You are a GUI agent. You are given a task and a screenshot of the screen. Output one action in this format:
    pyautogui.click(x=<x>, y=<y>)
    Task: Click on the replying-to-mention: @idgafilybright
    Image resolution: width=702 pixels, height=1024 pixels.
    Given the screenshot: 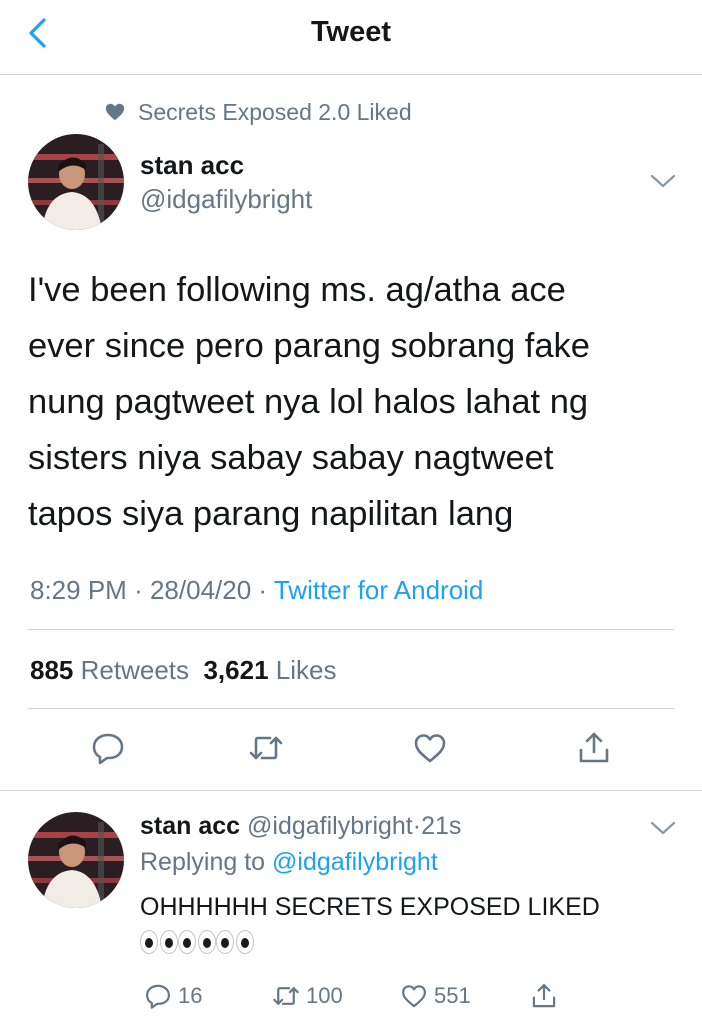 What is the action you would take?
    pyautogui.click(x=355, y=862)
    